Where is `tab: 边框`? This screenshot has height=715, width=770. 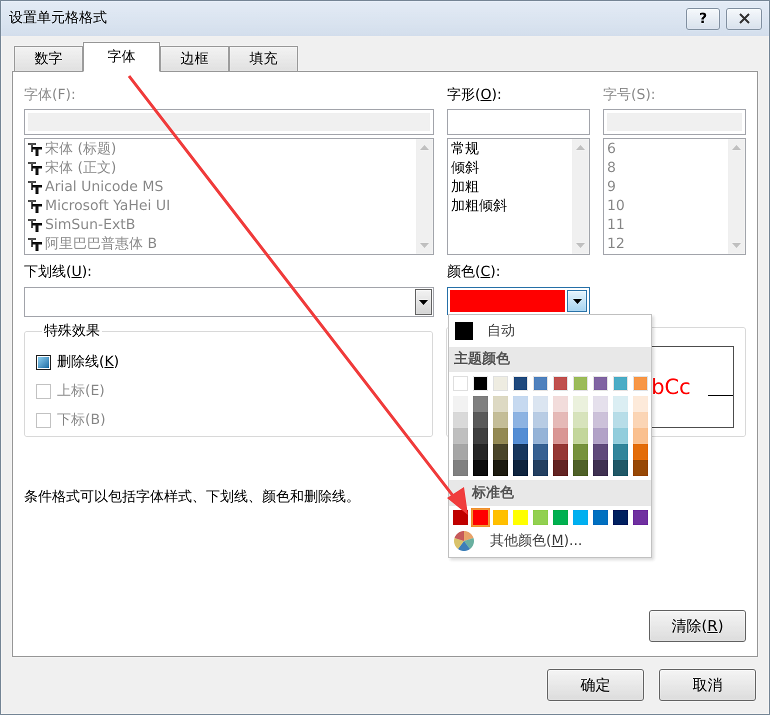
tab: 边框 is located at coordinates (194, 59).